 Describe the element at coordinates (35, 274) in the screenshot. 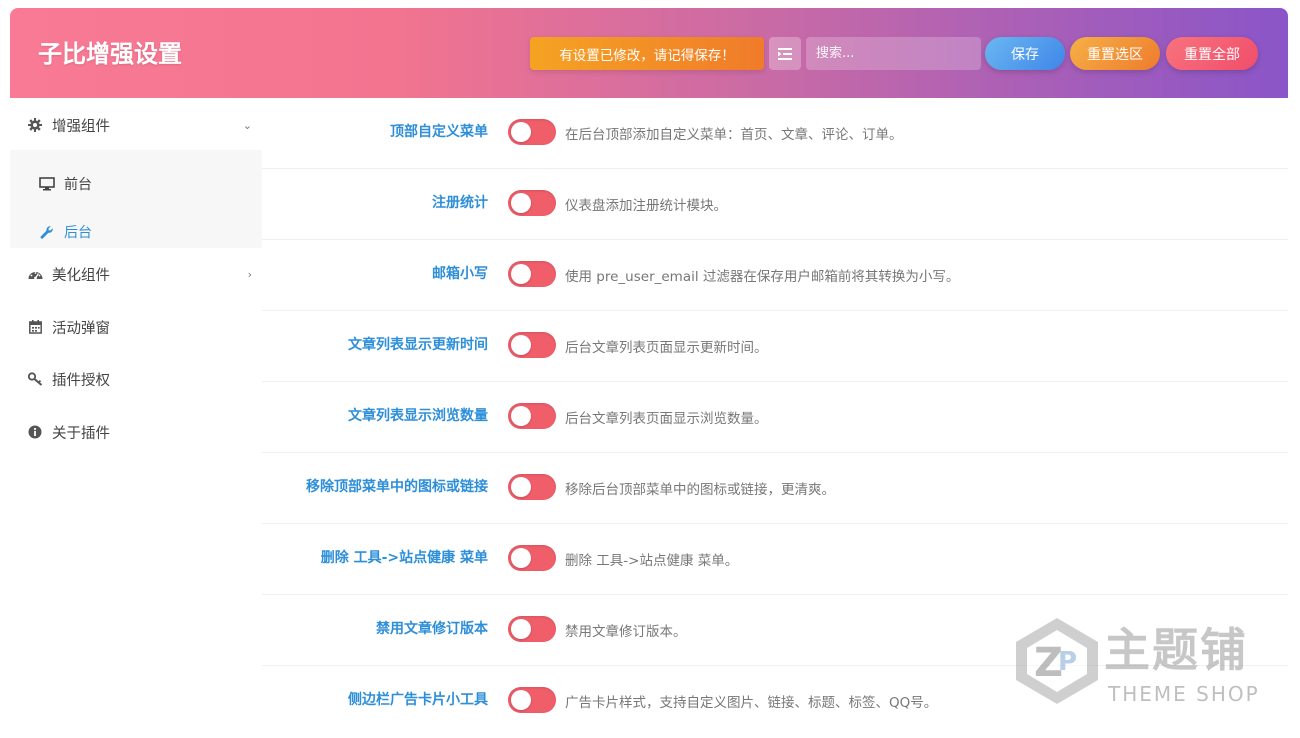

I see `dashboard-icon` at that location.